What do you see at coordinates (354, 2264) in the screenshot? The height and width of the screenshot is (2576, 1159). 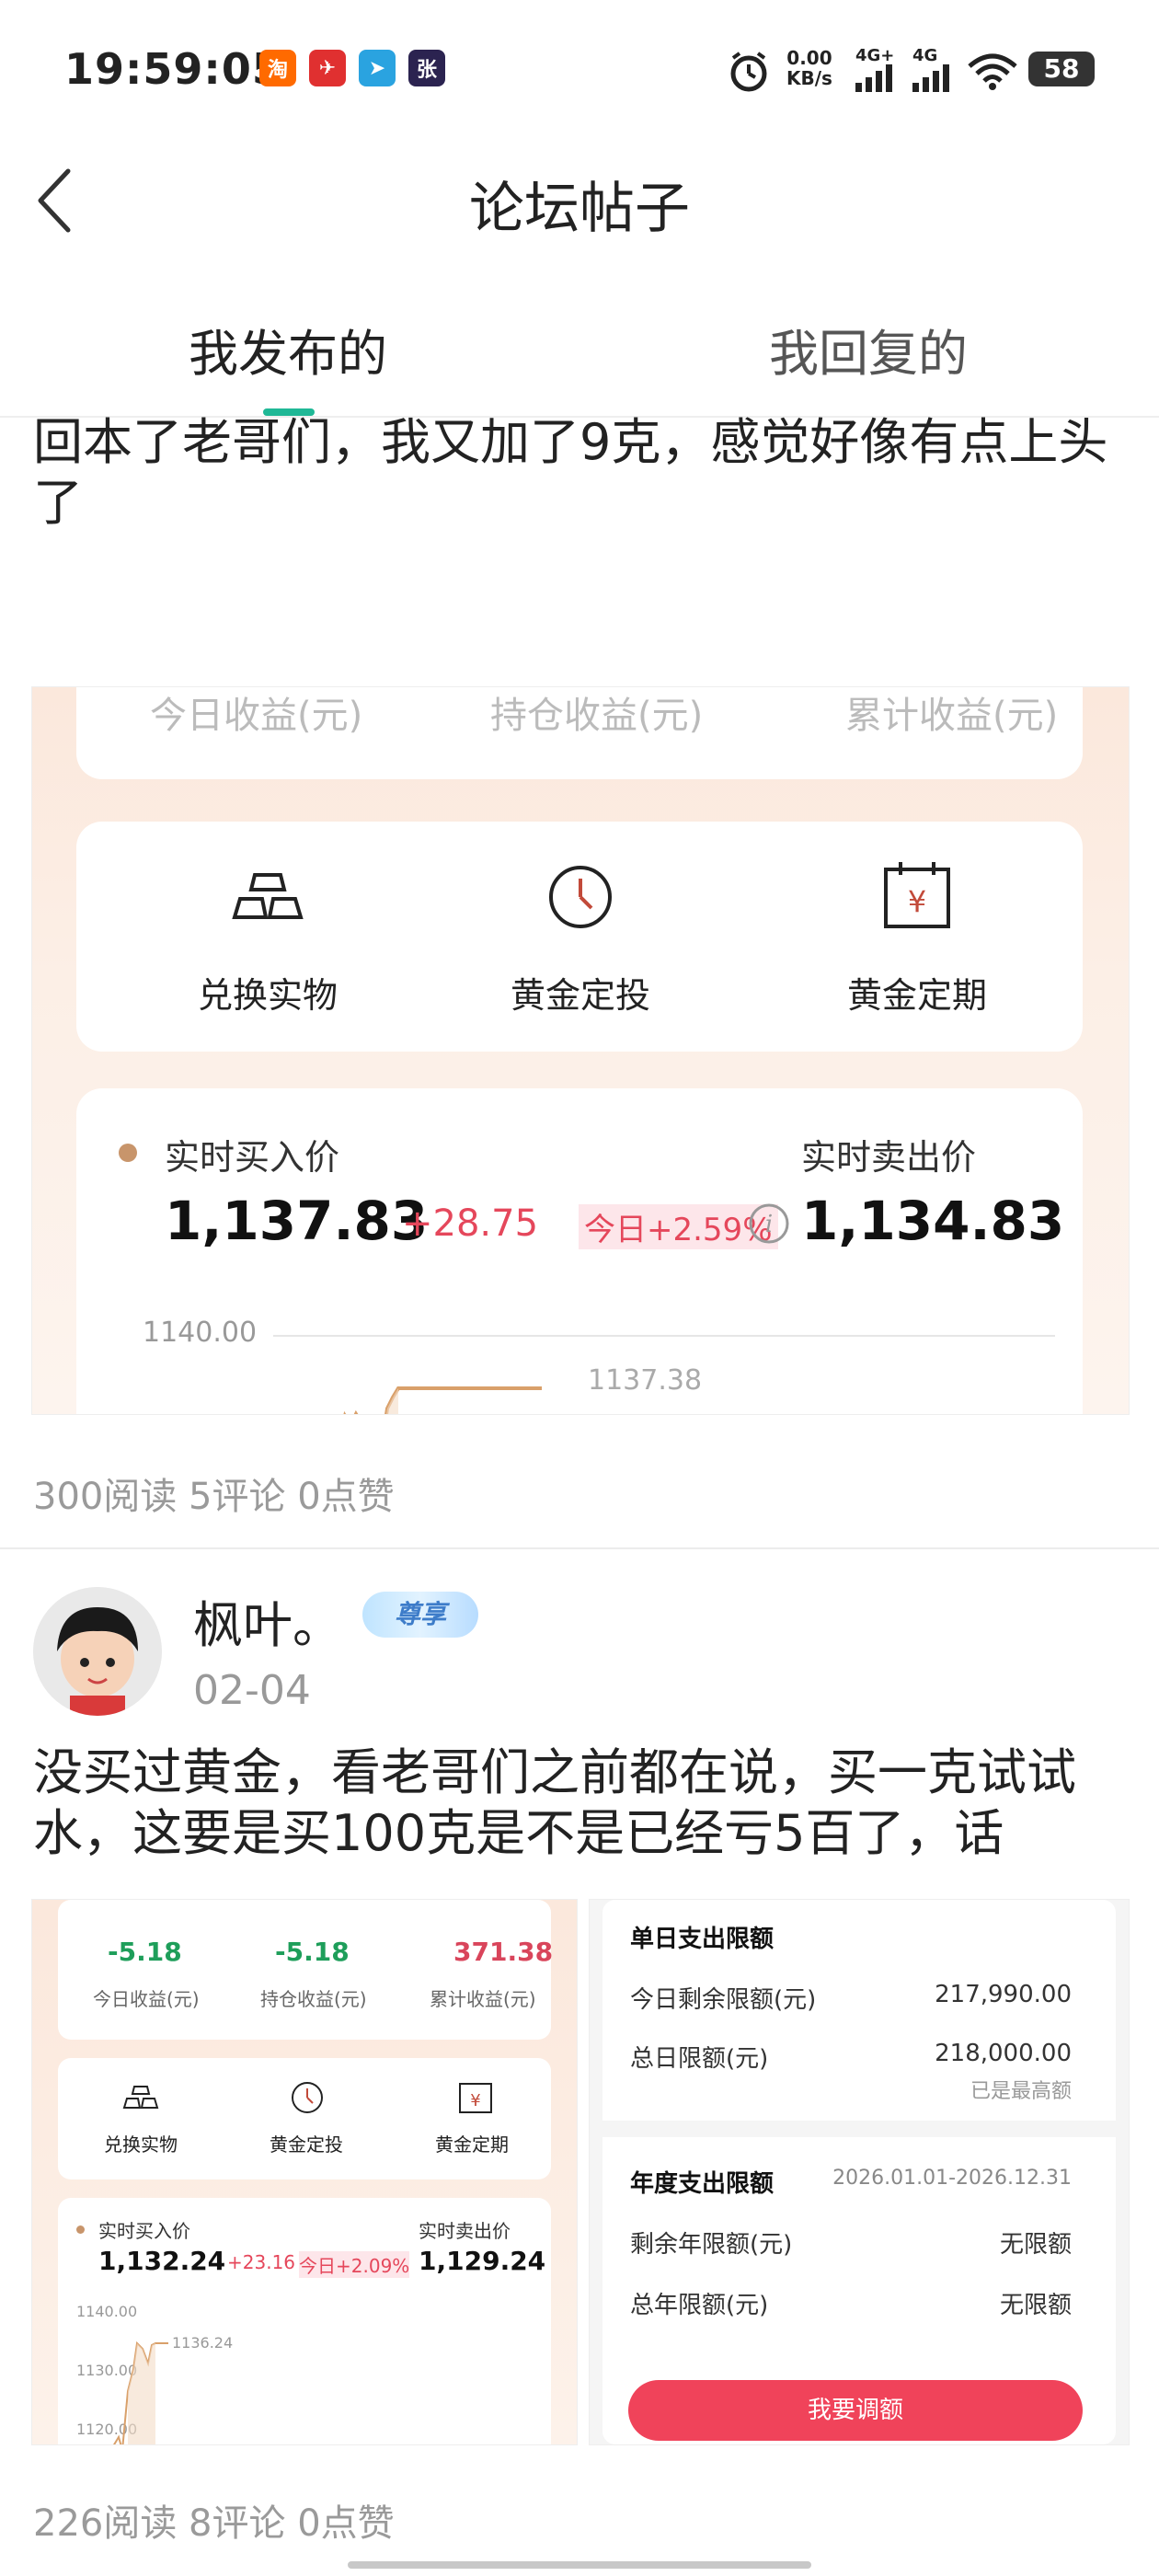 I see `today-change: 今日+2.09%` at bounding box center [354, 2264].